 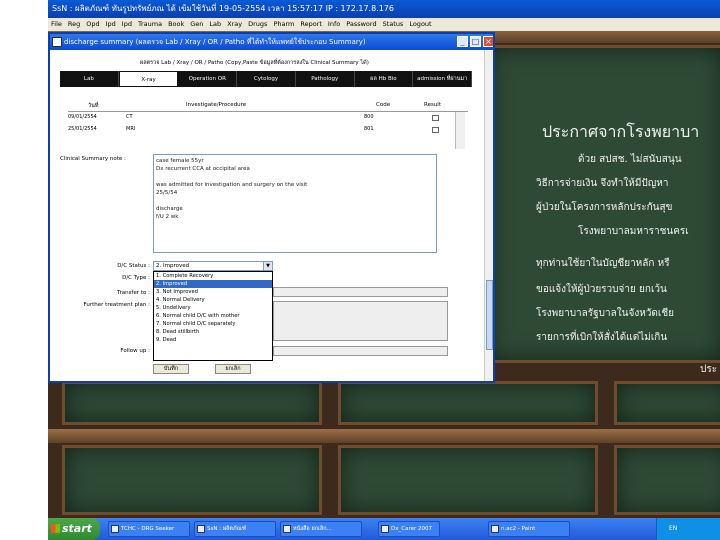 What do you see at coordinates (409, 529) in the screenshot?
I see `taskbar-item: Dx_Carer 2007` at bounding box center [409, 529].